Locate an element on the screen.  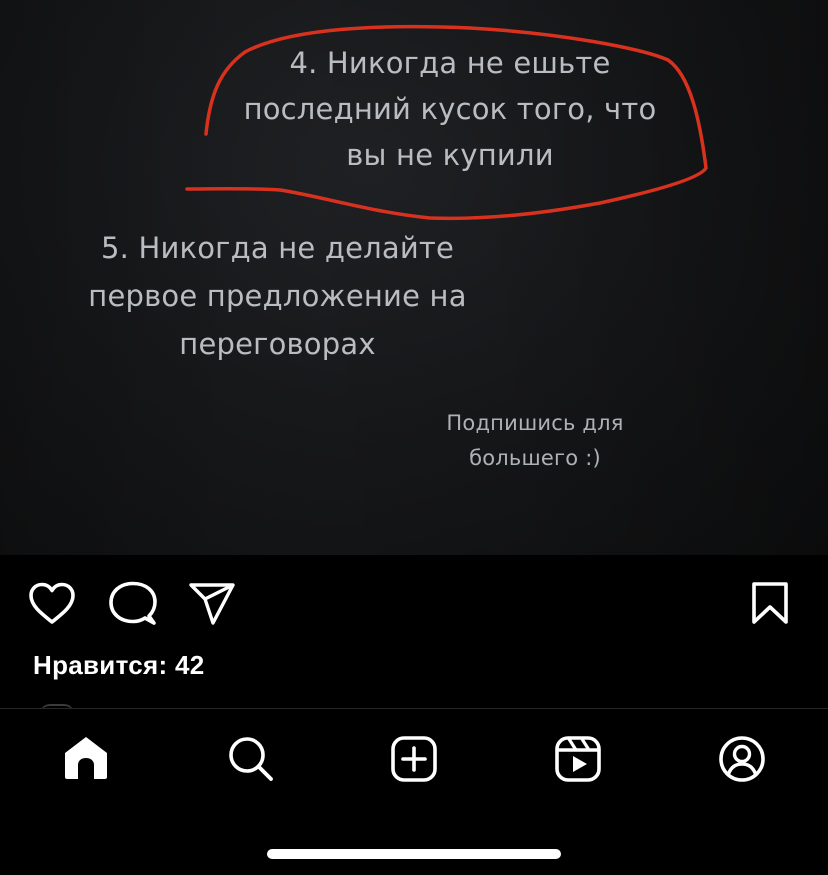
heart-icon is located at coordinates (52, 604).